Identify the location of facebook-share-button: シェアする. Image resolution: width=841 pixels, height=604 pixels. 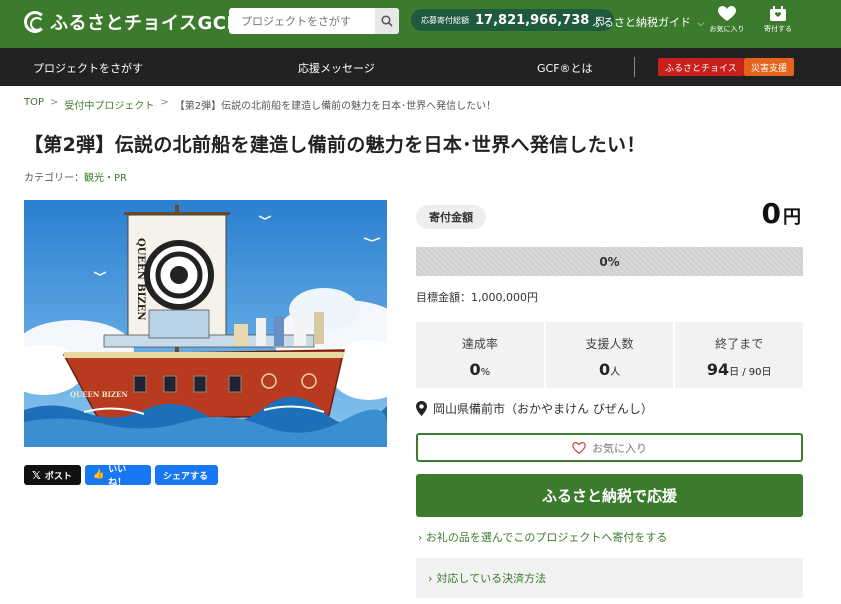
(186, 475).